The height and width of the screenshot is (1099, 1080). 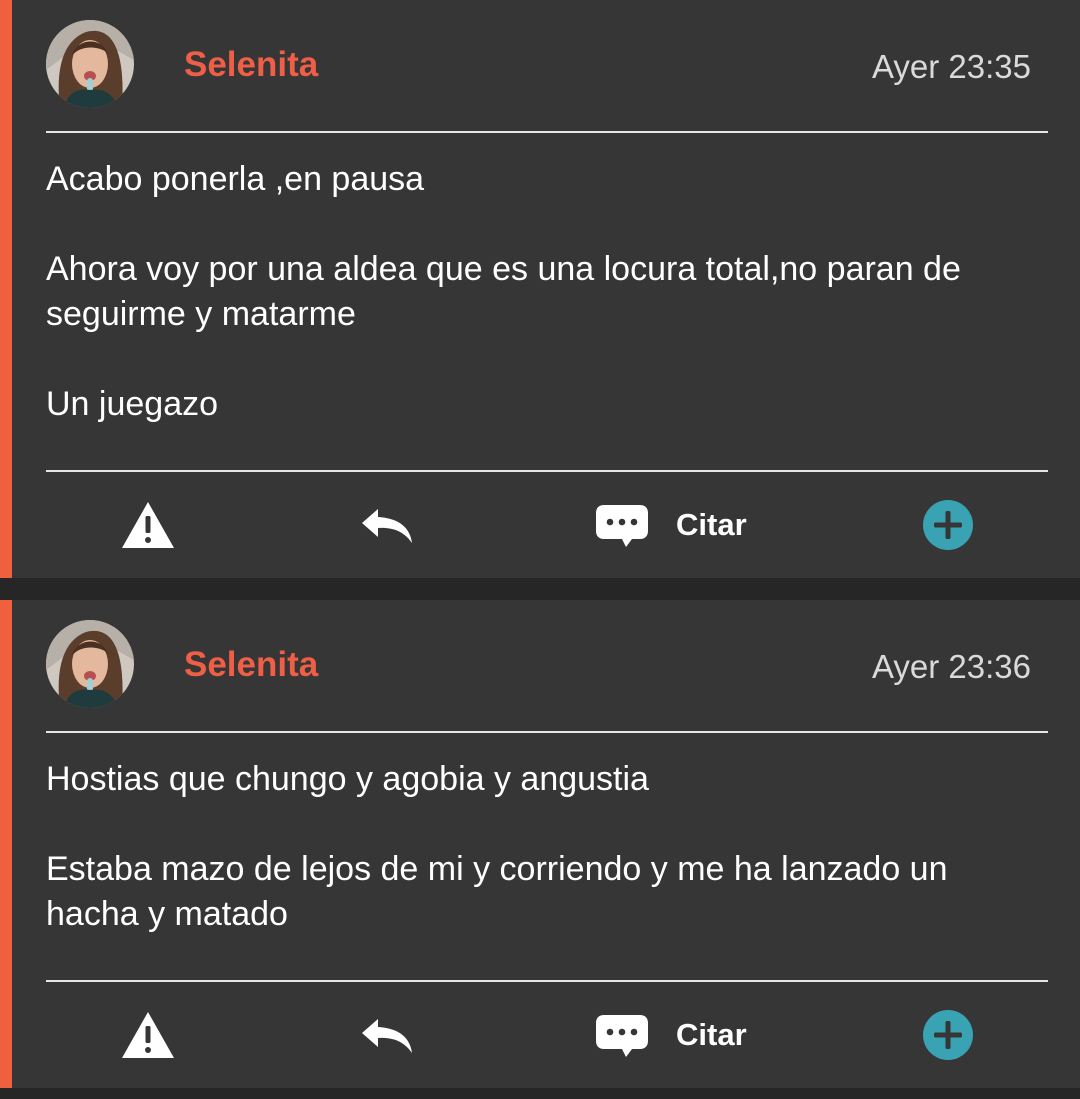 I want to click on post-paragraph: Un juegazo, so click(x=132, y=404).